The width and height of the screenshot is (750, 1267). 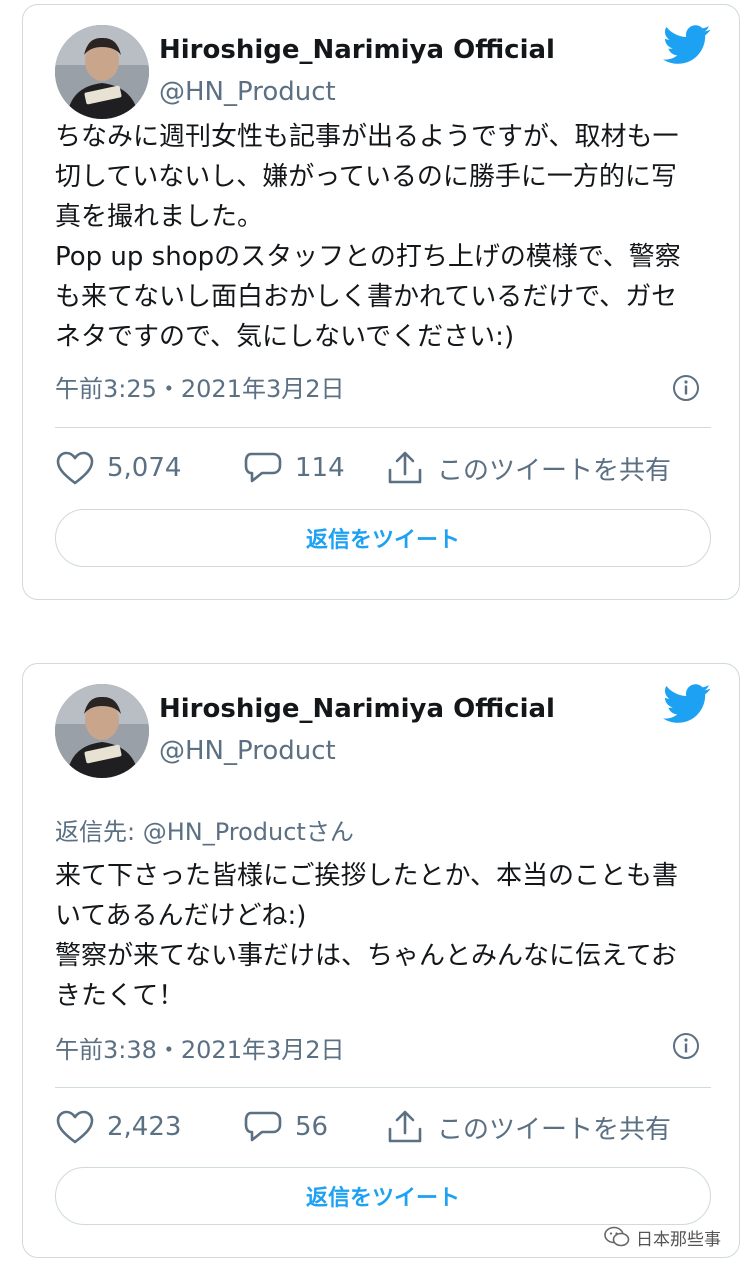 I want to click on tweet-timestamp: 午前3:25・2021年3月2日, so click(x=200, y=386).